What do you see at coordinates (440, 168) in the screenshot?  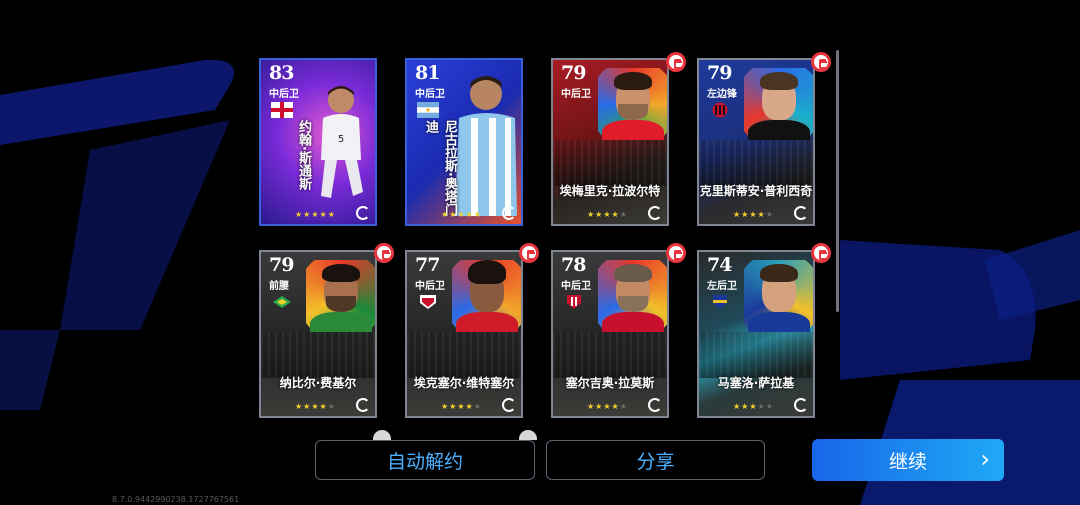 I see `card-player-name: 尼古拉斯·奥塔门迪` at bounding box center [440, 168].